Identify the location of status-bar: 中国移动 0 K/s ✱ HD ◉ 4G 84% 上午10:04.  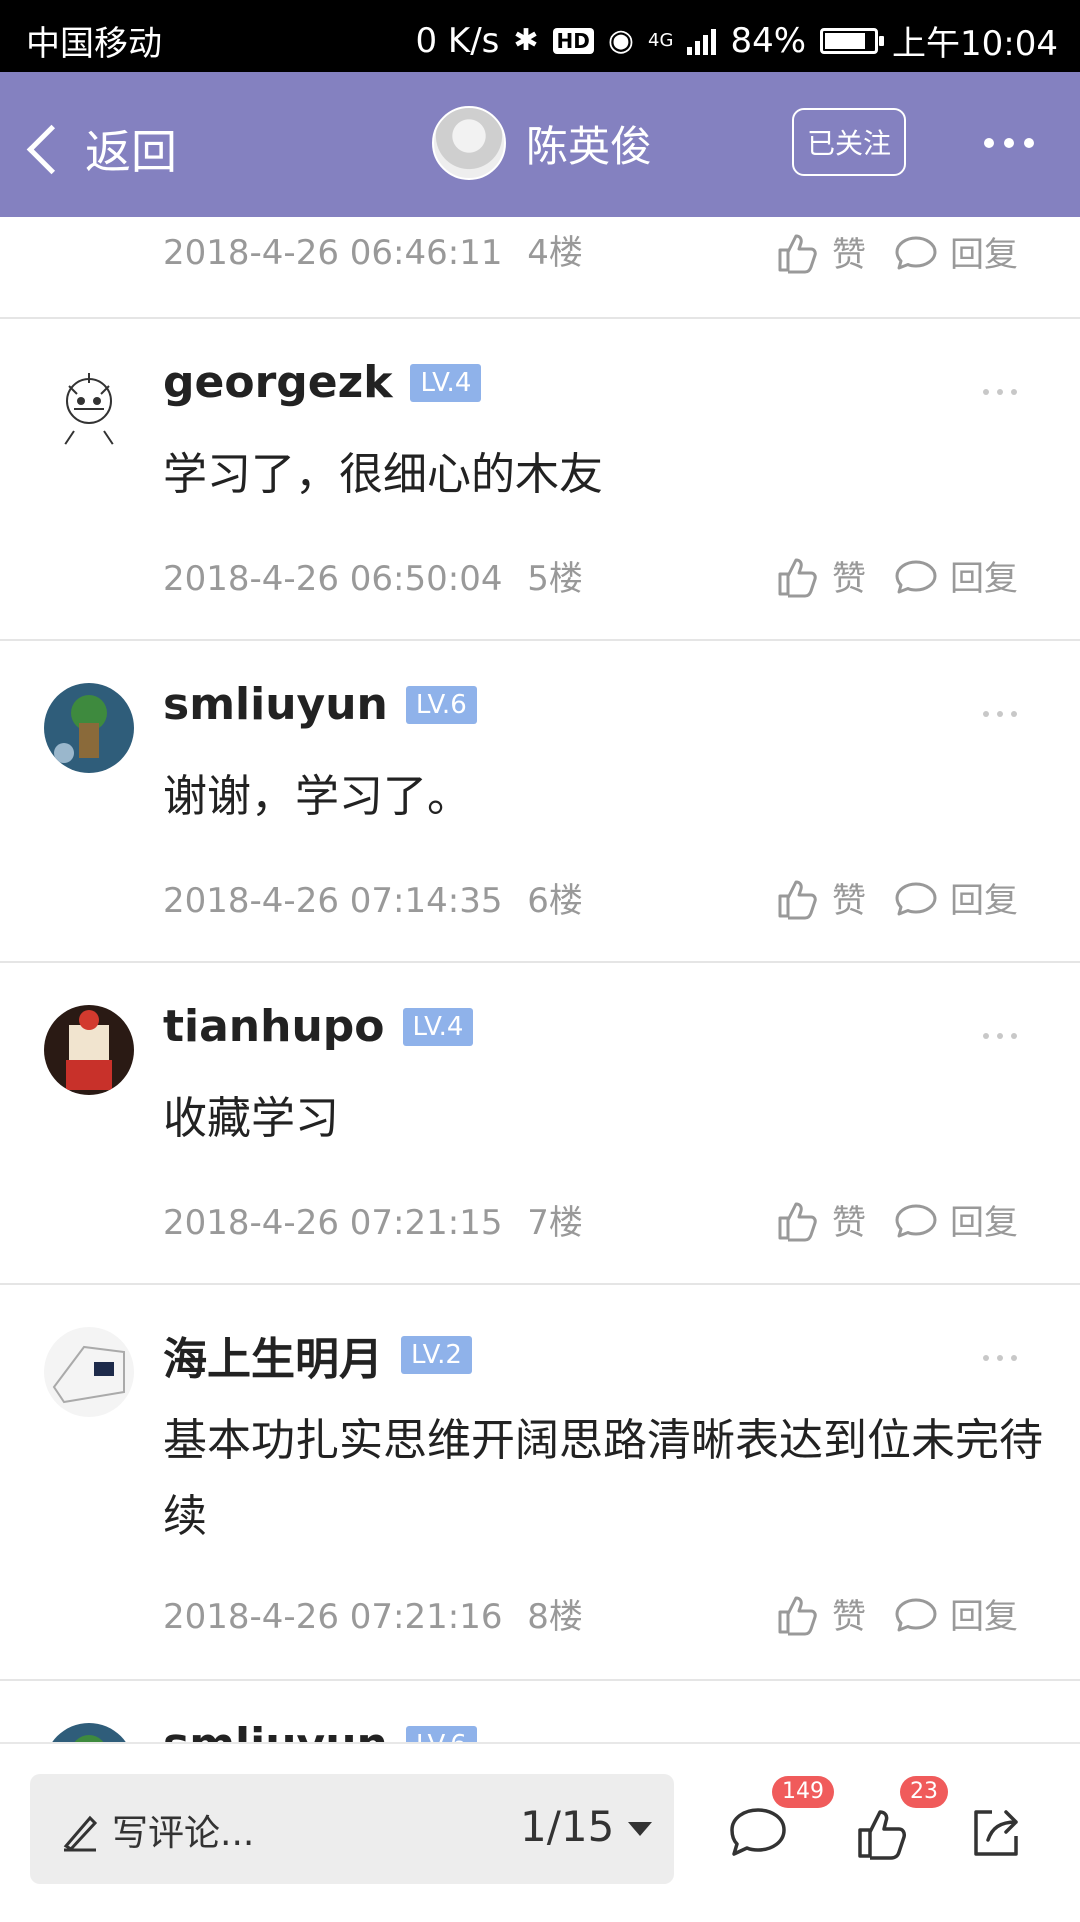
(540, 36).